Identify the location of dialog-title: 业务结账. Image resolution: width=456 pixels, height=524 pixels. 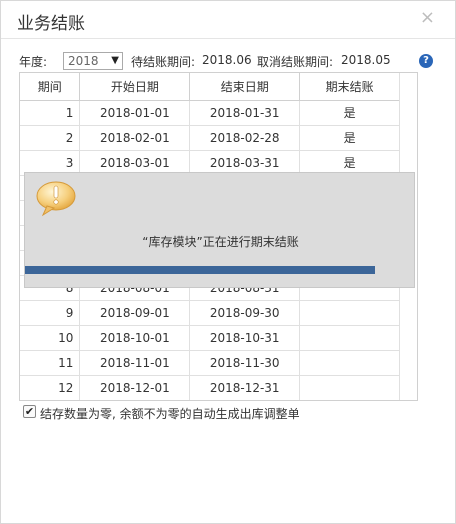
(51, 24).